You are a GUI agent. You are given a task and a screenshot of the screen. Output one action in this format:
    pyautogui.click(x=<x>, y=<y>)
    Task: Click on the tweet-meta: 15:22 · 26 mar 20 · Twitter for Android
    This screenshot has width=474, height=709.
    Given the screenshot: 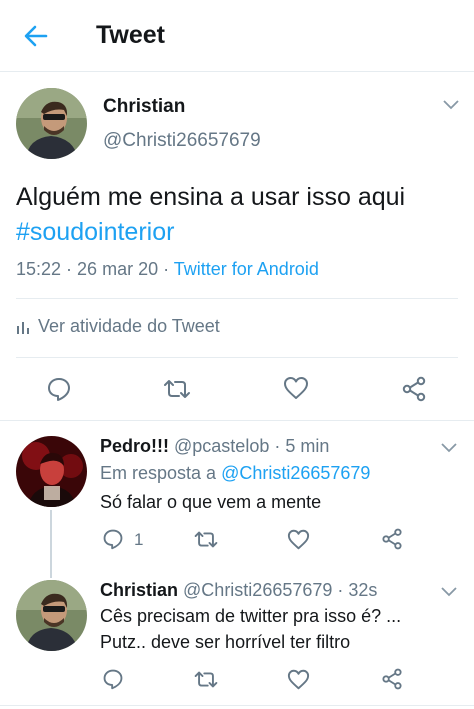 What is the action you would take?
    pyautogui.click(x=167, y=269)
    